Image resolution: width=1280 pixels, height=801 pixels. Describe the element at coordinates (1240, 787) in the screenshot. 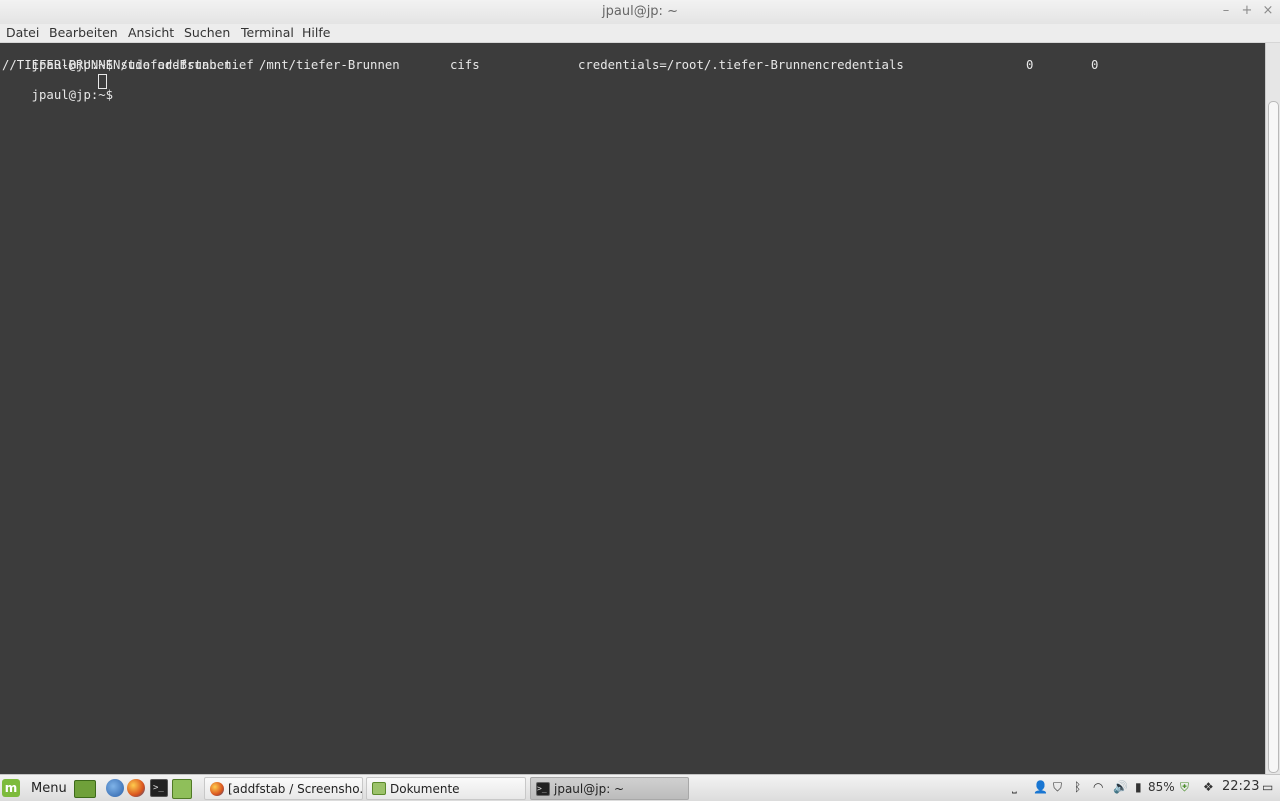

I see `clock: 22:23` at that location.